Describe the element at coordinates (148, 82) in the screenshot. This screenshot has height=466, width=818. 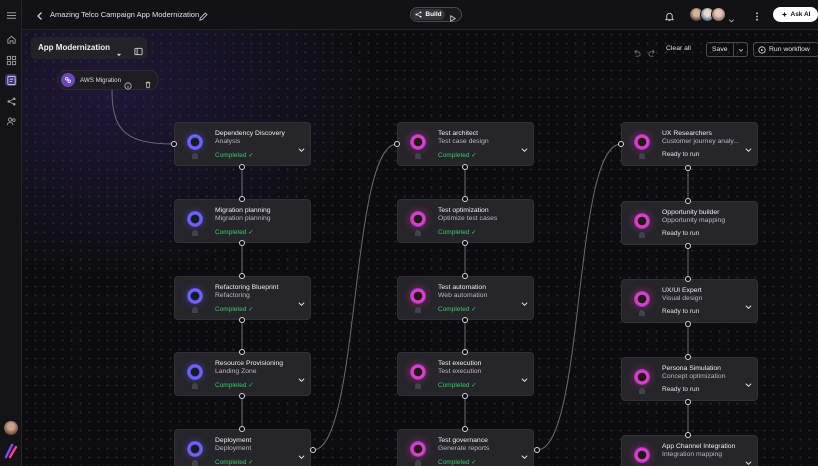
I see `trash-icon` at that location.